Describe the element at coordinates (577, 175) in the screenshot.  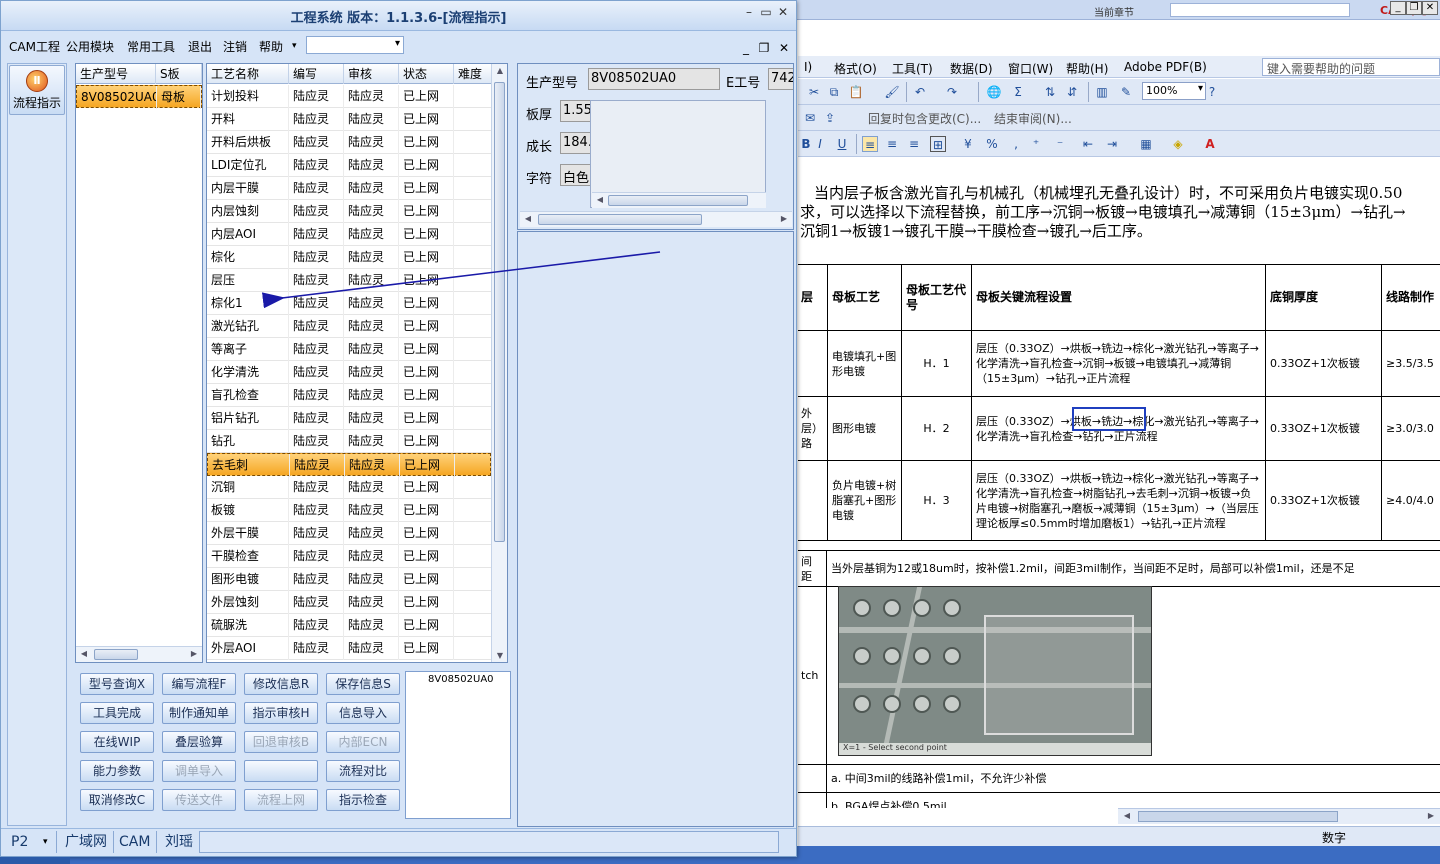
I see `char-field: 白色` at that location.